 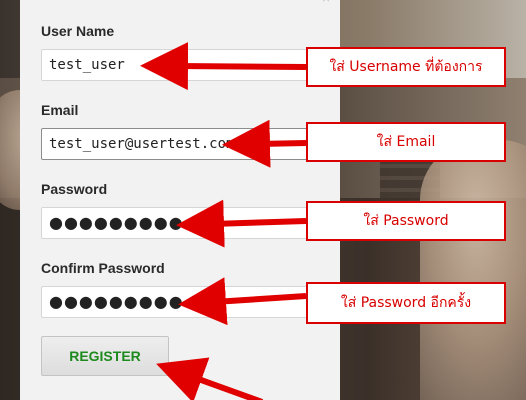 I want to click on background-person-right, so click(x=473, y=270).